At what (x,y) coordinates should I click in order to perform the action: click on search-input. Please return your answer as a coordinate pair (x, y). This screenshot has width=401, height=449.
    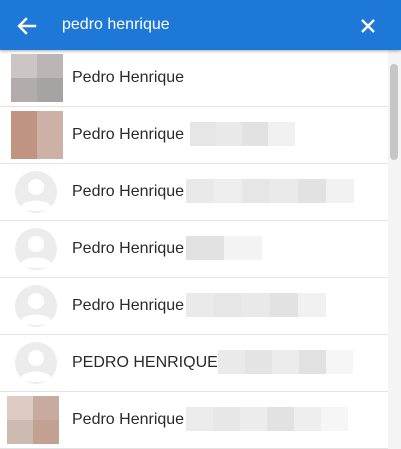
    Looking at the image, I should click on (202, 25).